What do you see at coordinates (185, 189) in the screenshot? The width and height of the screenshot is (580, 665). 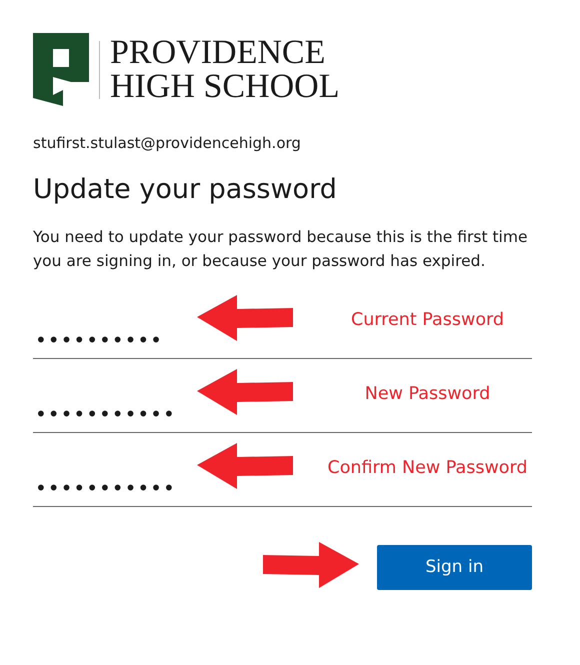 I see `page-title: Update your password` at bounding box center [185, 189].